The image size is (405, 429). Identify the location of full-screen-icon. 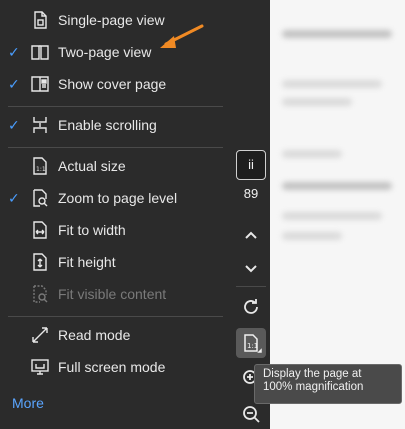
(40, 367).